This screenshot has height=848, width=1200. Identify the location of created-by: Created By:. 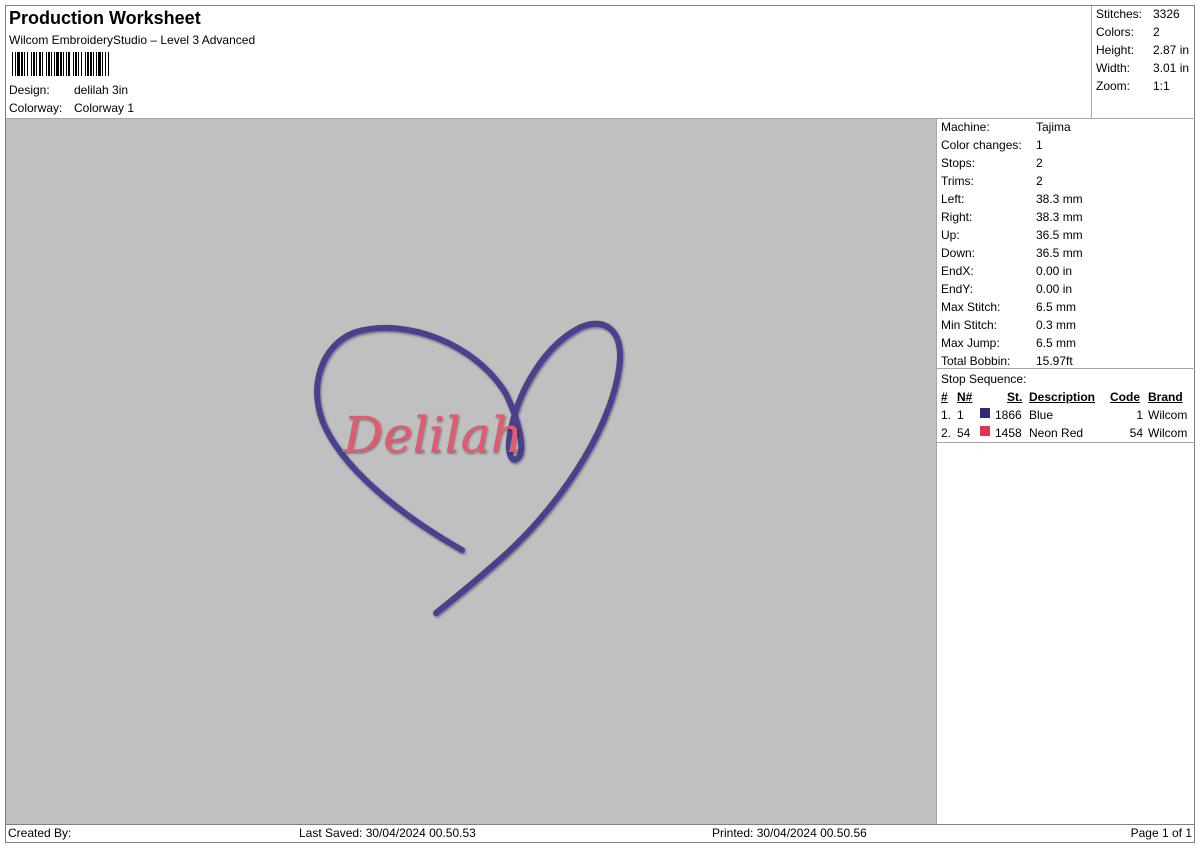
(40, 833).